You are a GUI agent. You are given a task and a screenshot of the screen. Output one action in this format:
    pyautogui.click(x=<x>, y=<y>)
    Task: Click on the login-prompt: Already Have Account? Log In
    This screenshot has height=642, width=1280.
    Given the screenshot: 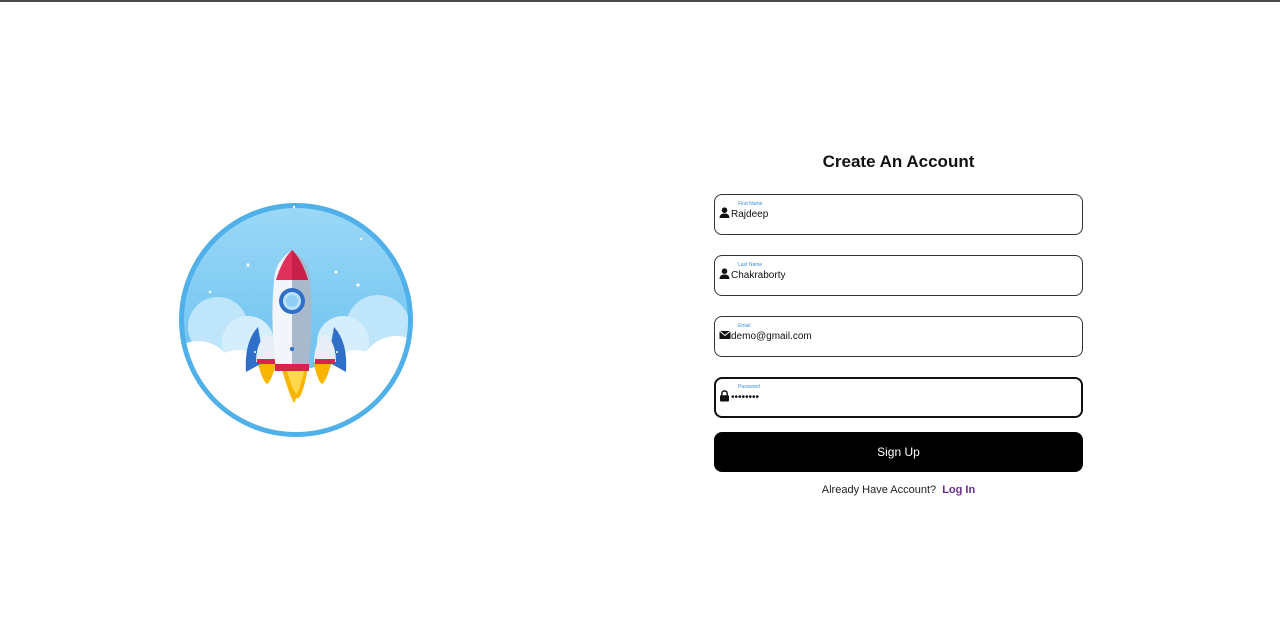 What is the action you would take?
    pyautogui.click(x=898, y=490)
    